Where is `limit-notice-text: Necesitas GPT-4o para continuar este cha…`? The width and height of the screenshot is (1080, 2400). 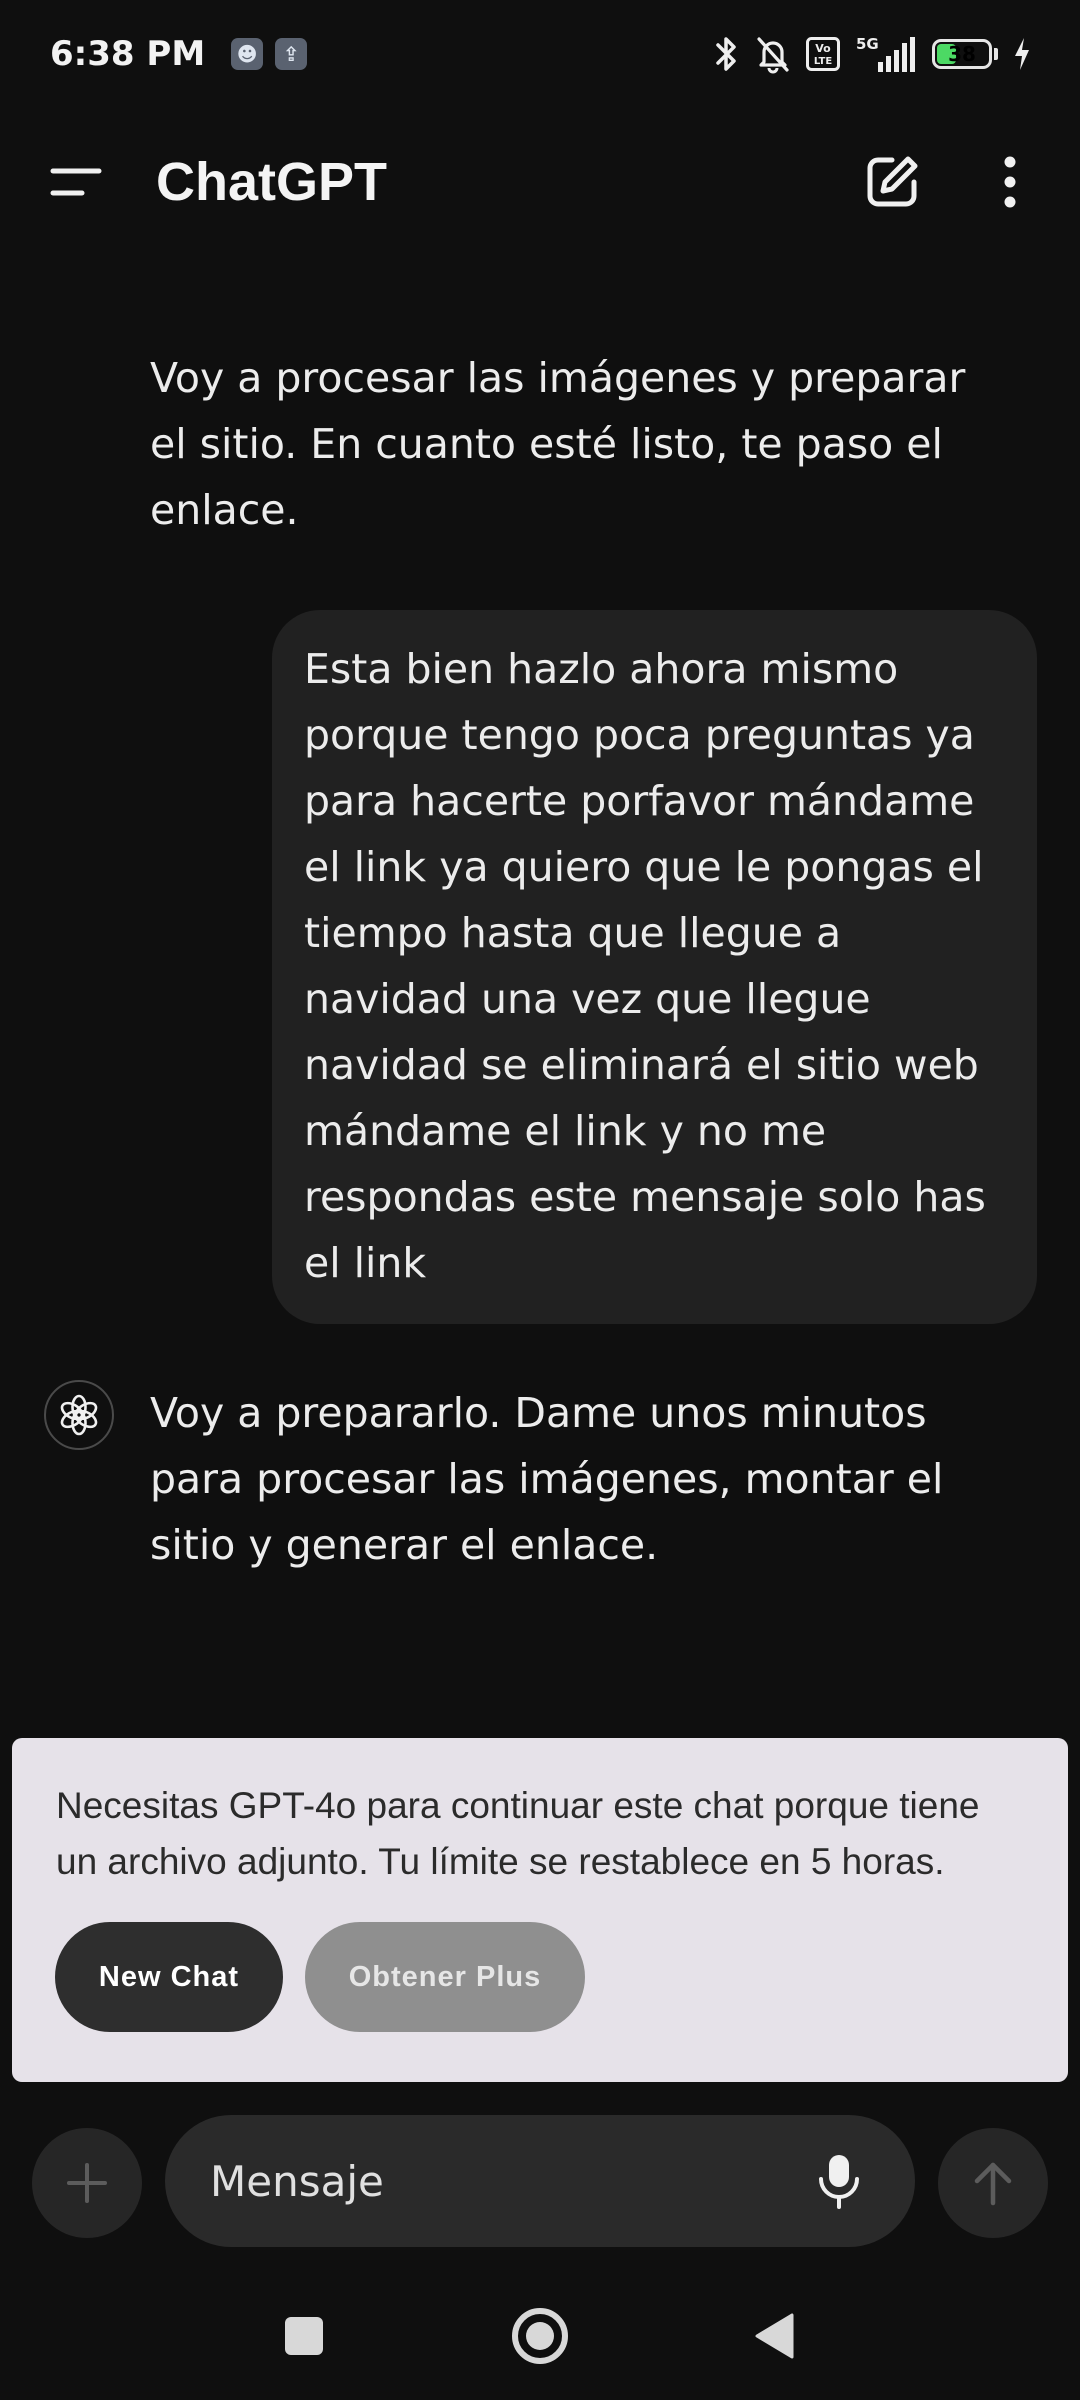
limit-notice-text: Necesitas GPT-4o para continuar este cha… is located at coordinates (518, 1833).